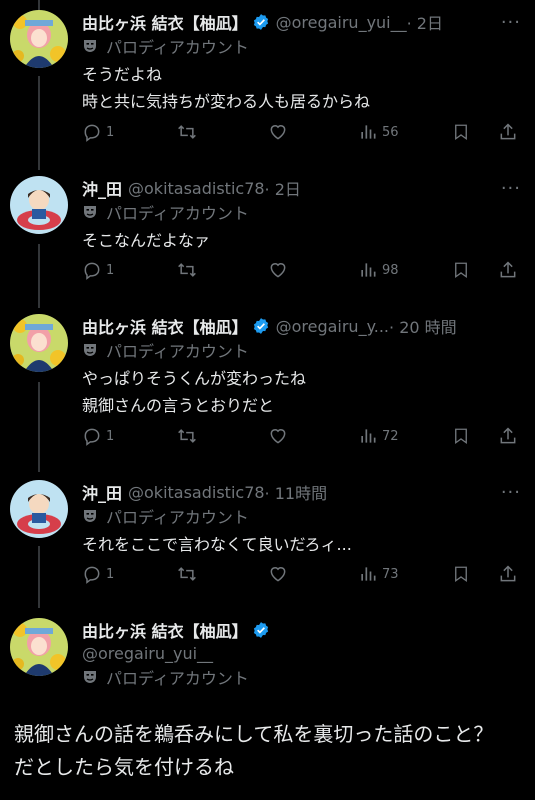 Image resolution: width=535 pixels, height=800 pixels. What do you see at coordinates (269, 326) in the screenshot?
I see `tweet-header: 由比ヶ浜 結衣【柚凪】 @oregairu_y... · 20 時間` at bounding box center [269, 326].